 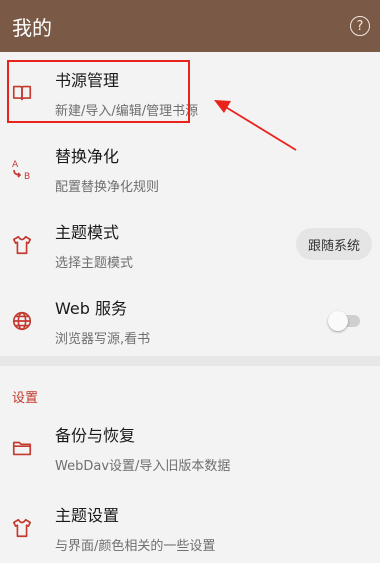 What do you see at coordinates (190, 448) in the screenshot?
I see `menu-item-backup-restore: 备份与恢复 WebDav设置/导入旧版本数据` at bounding box center [190, 448].